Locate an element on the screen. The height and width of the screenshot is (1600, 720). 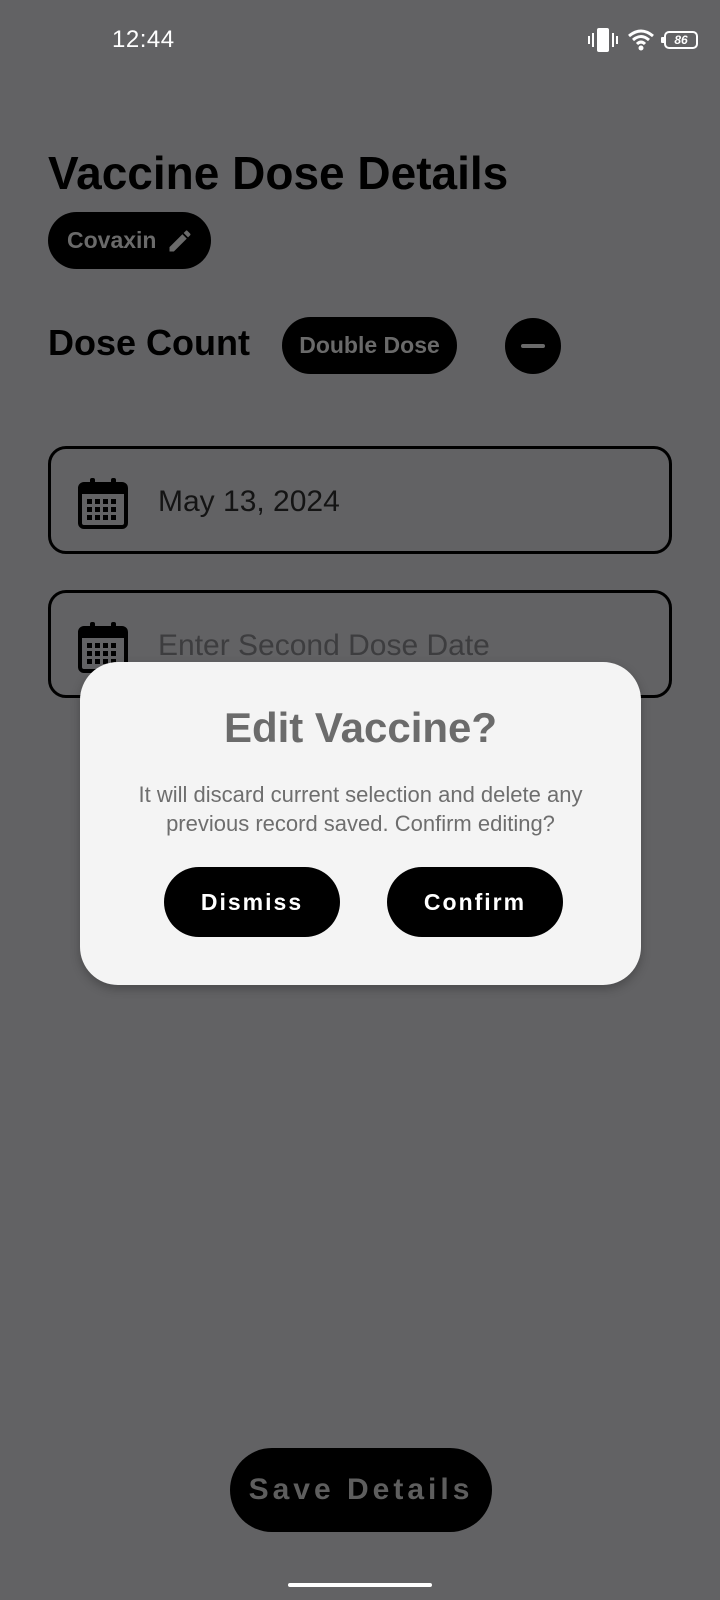
pencil-icon is located at coordinates (180, 240).